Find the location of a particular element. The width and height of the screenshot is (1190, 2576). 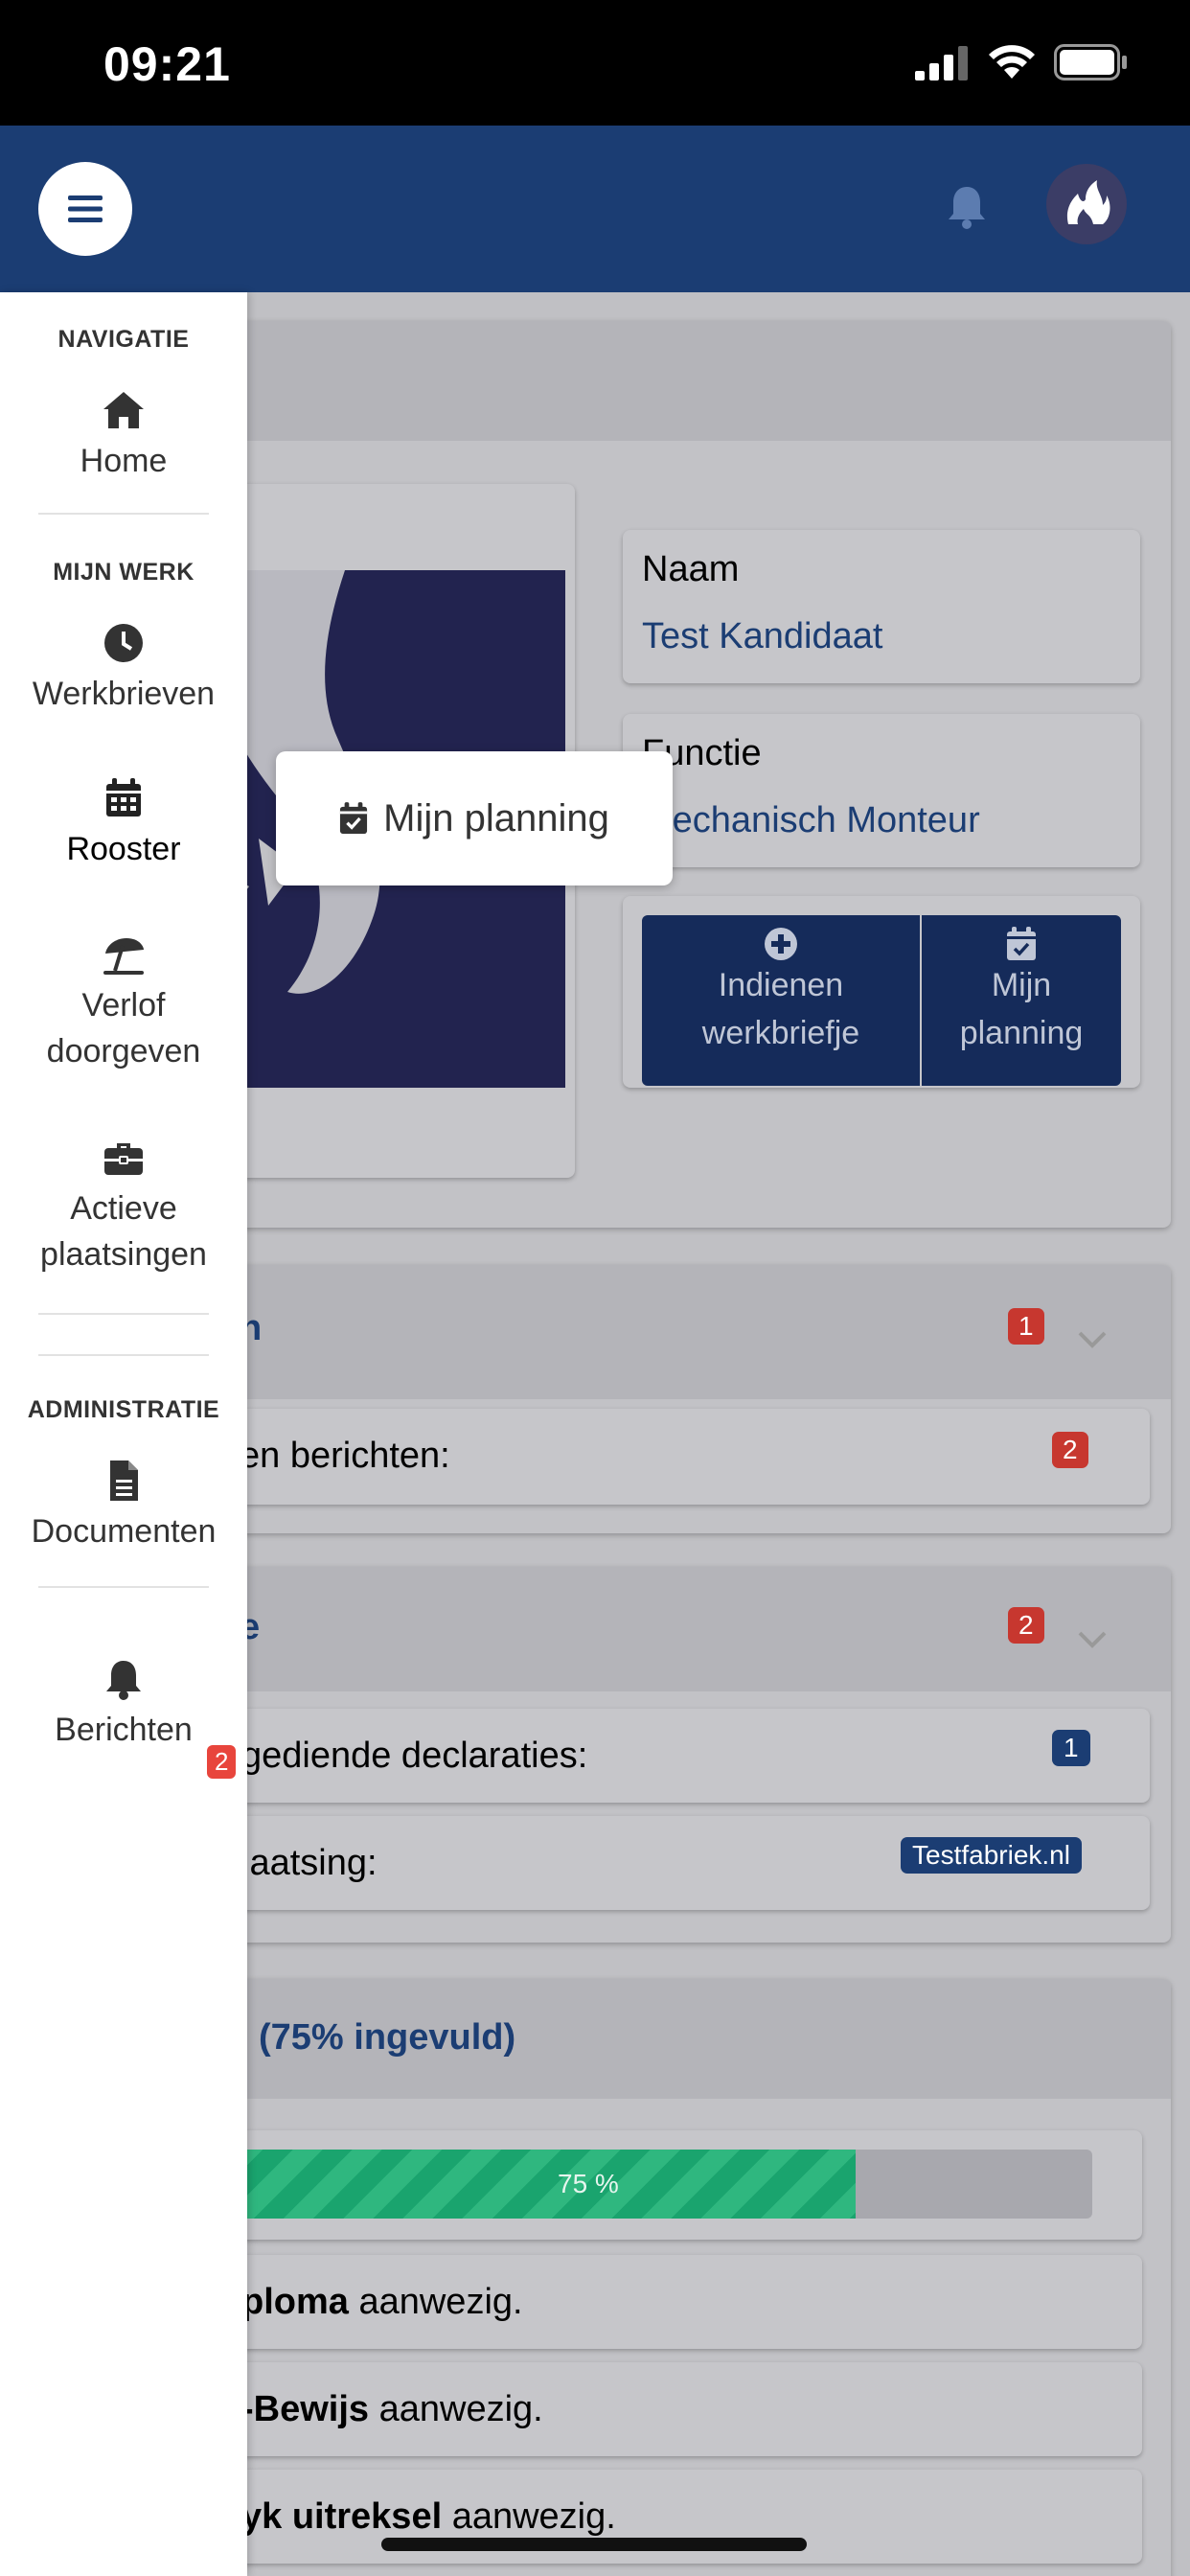

naam-label: Naam is located at coordinates (691, 569).